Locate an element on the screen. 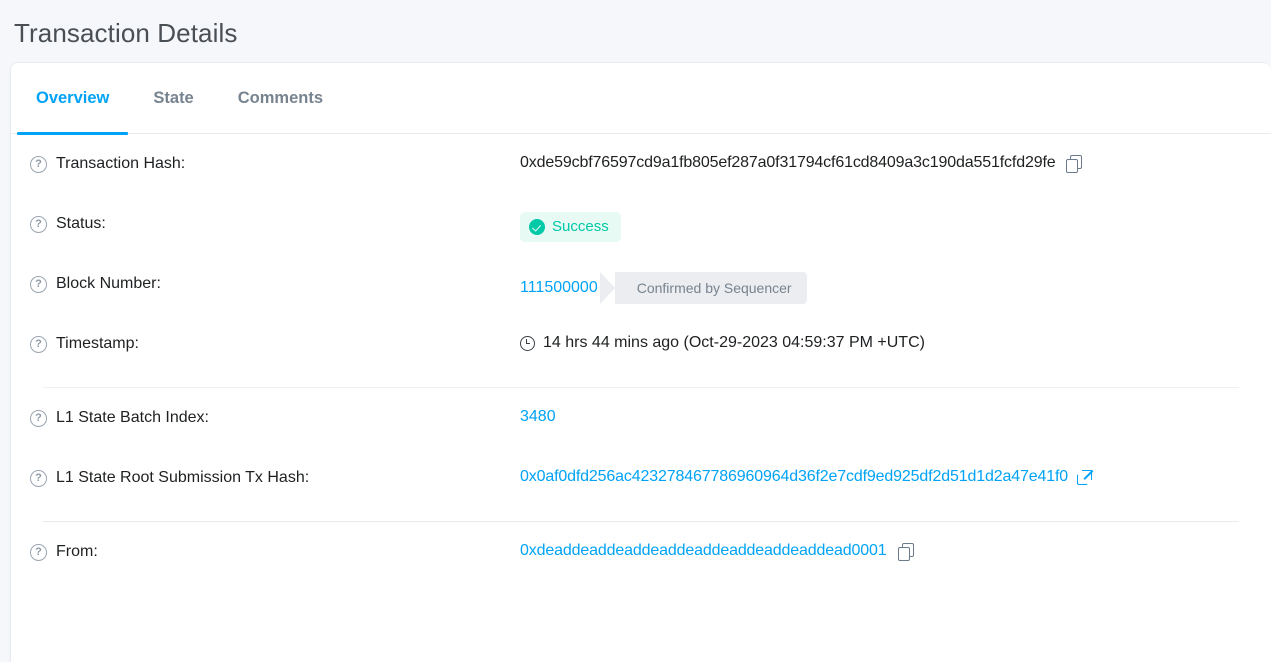 This screenshot has width=1271, height=662. row-label-block-number: ? Block Number: is located at coordinates (275, 283).